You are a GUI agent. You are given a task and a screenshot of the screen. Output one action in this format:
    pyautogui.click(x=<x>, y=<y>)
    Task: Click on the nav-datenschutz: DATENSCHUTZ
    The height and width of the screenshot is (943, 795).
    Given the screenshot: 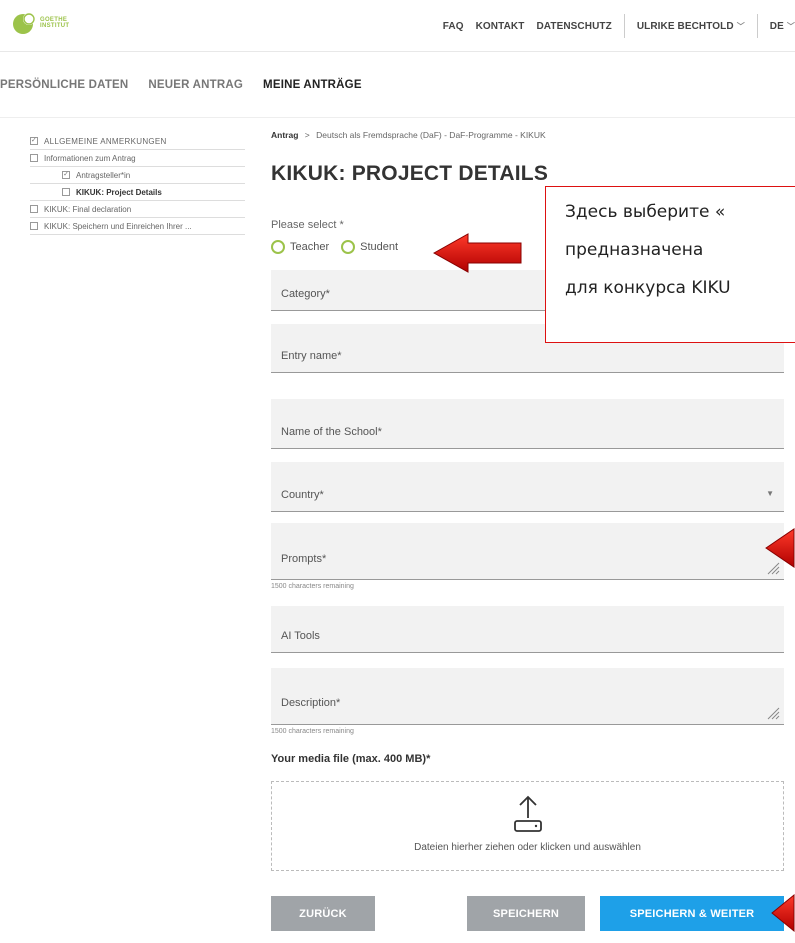 What is the action you would take?
    pyautogui.click(x=573, y=26)
    